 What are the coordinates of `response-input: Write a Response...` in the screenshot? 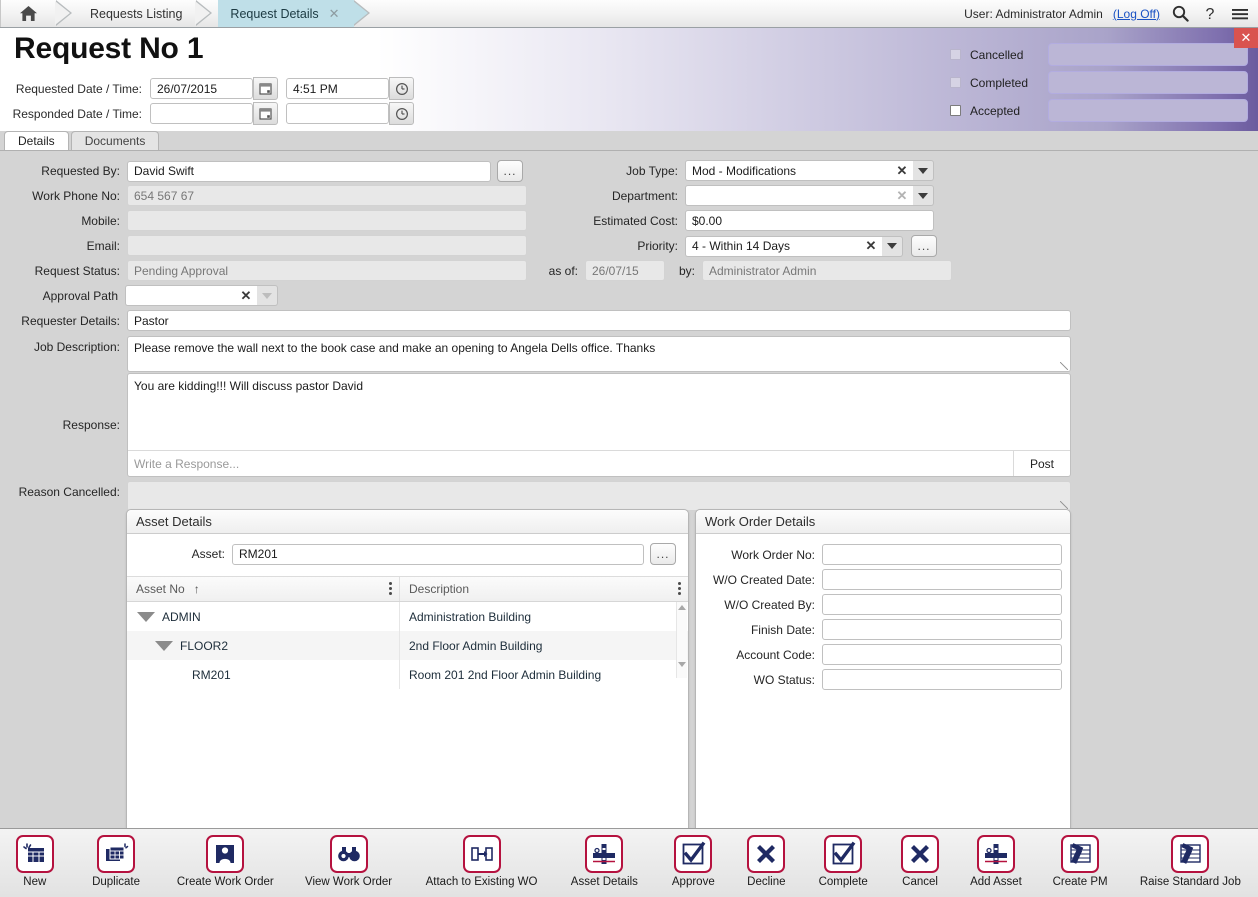 It's located at (570, 463).